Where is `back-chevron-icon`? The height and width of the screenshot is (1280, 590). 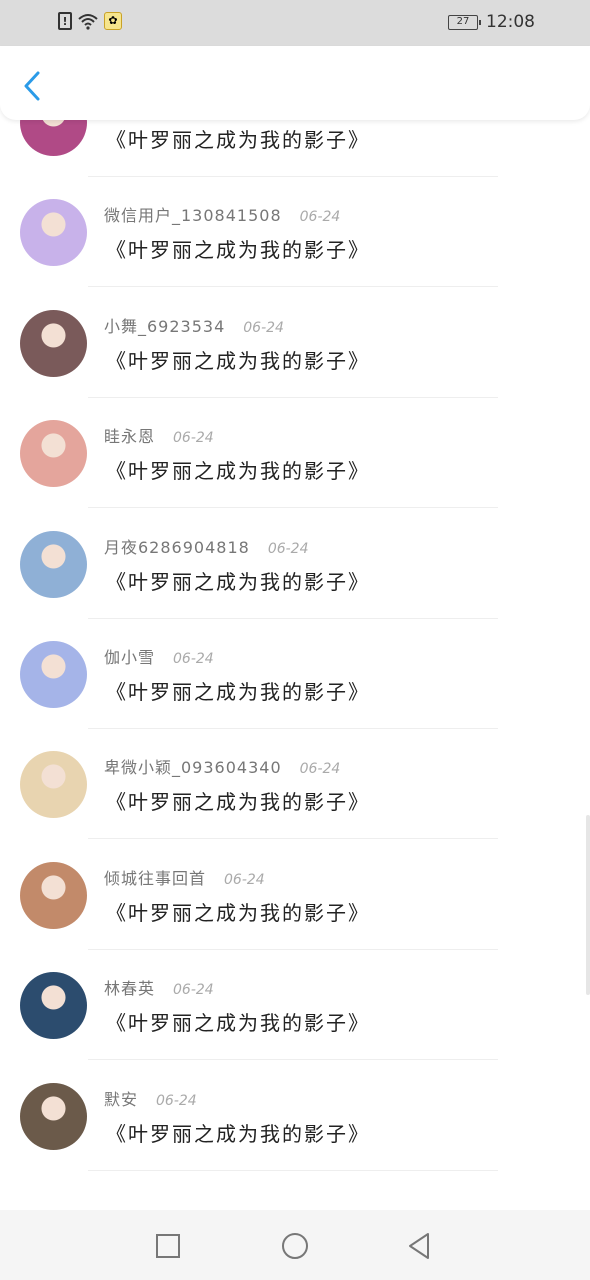
back-chevron-icon is located at coordinates (32, 86).